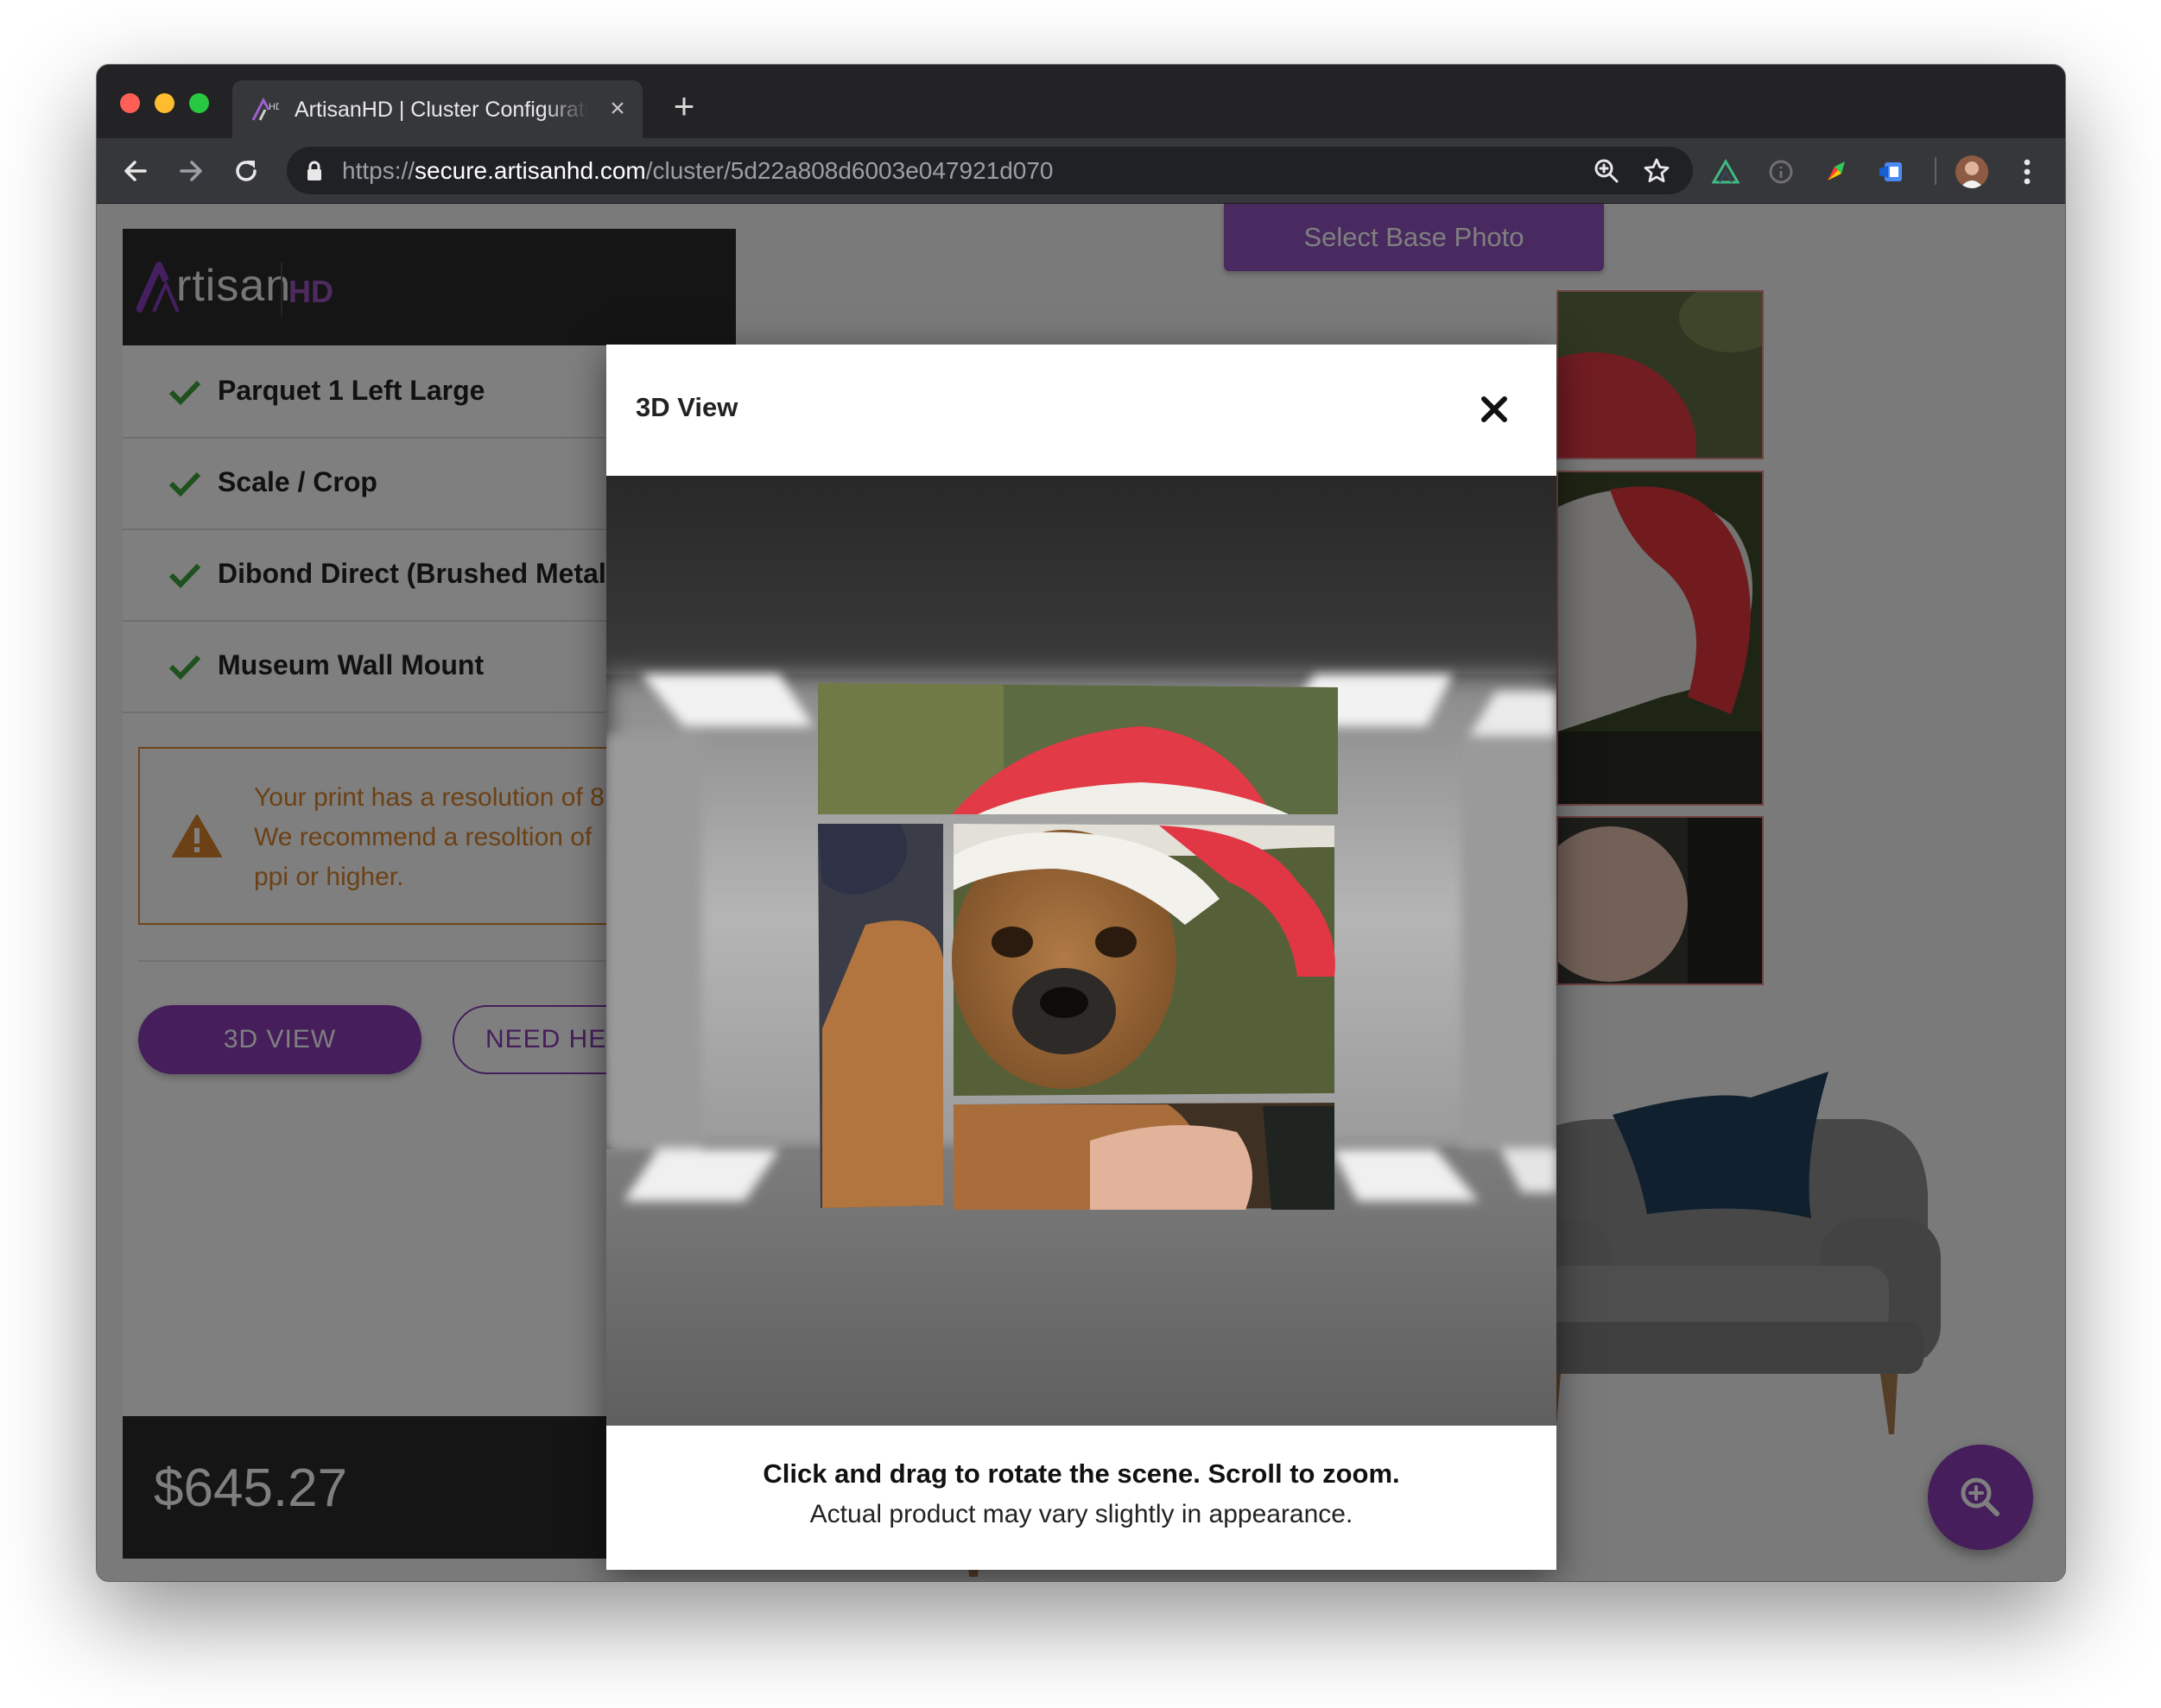 This screenshot has width=2161, height=1708. I want to click on url-host: secure.artisanhd.com, so click(530, 171).